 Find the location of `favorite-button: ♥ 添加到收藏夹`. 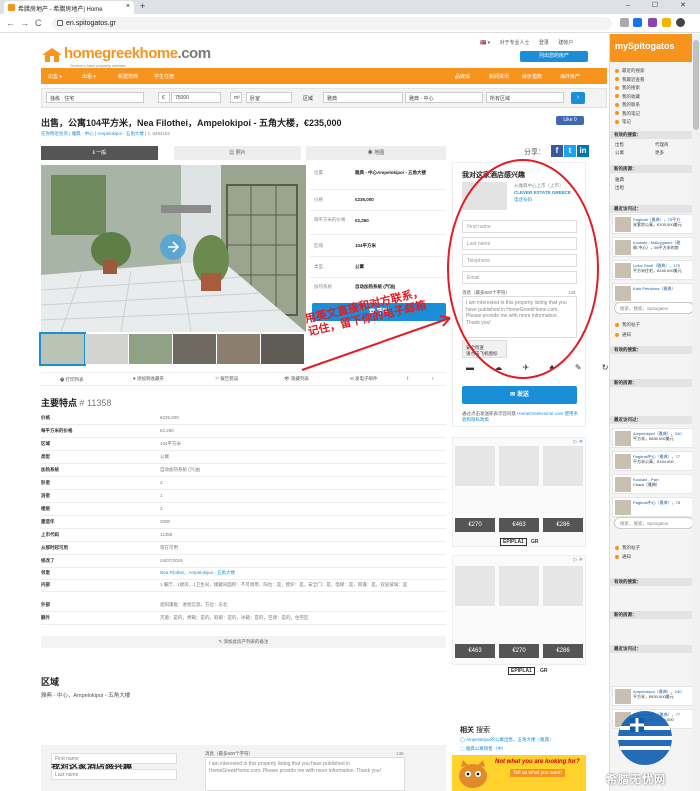

favorite-button: ♥ 添加到收藏夹 is located at coordinates (148, 379).